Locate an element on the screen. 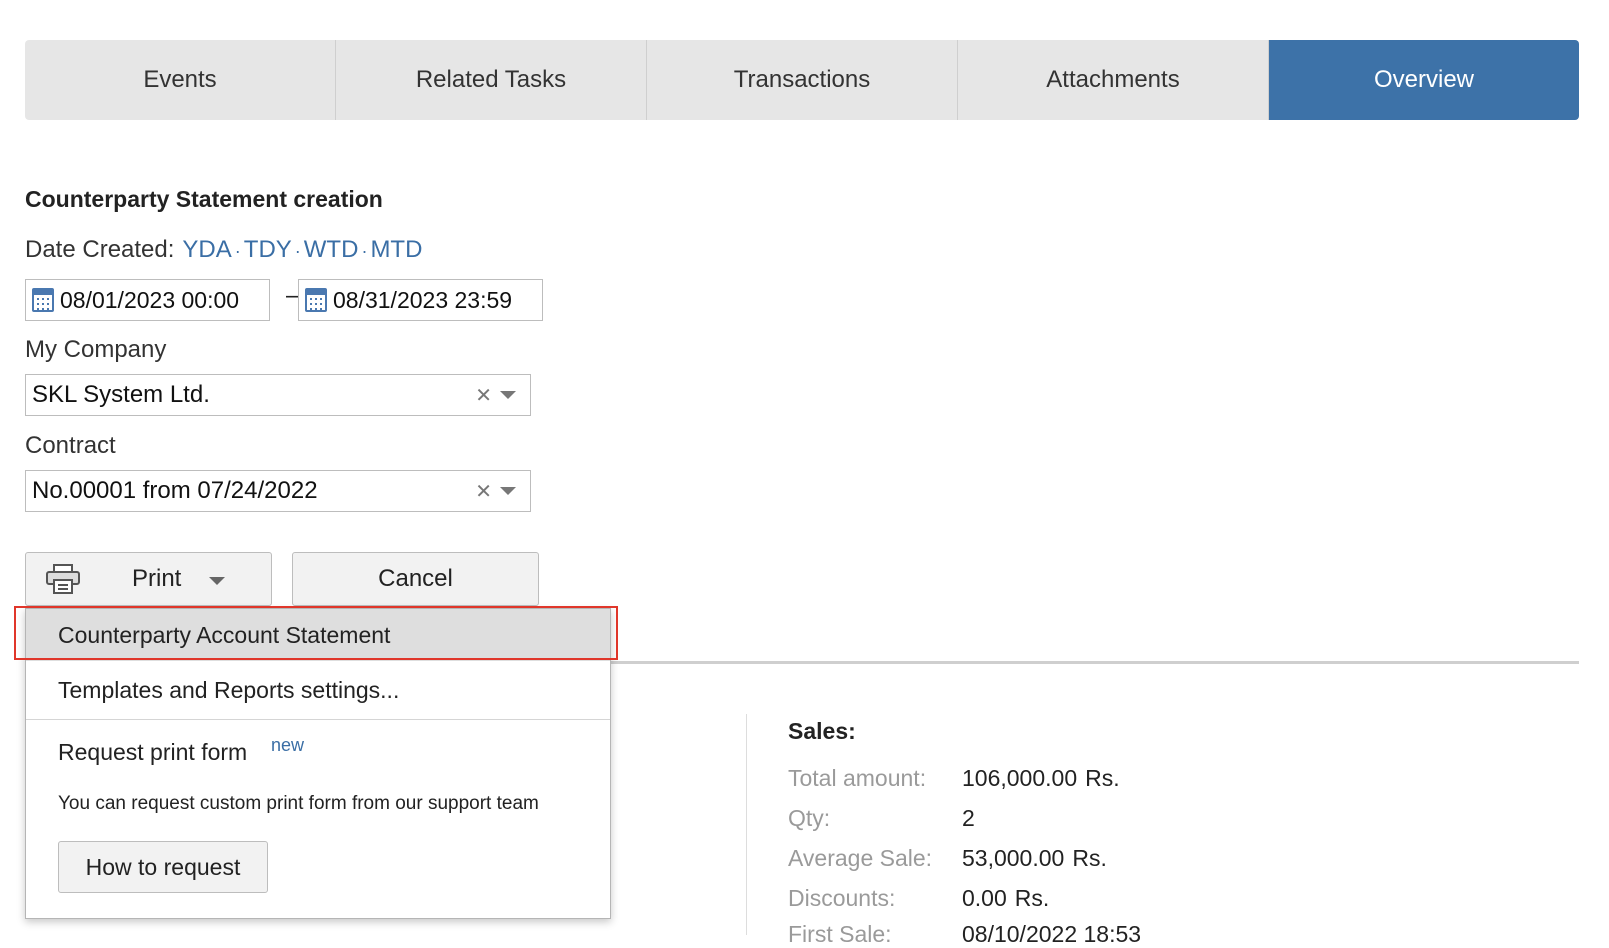  menu-item-counterparty-account-statement: Counterparty Account Statement is located at coordinates (318, 635).